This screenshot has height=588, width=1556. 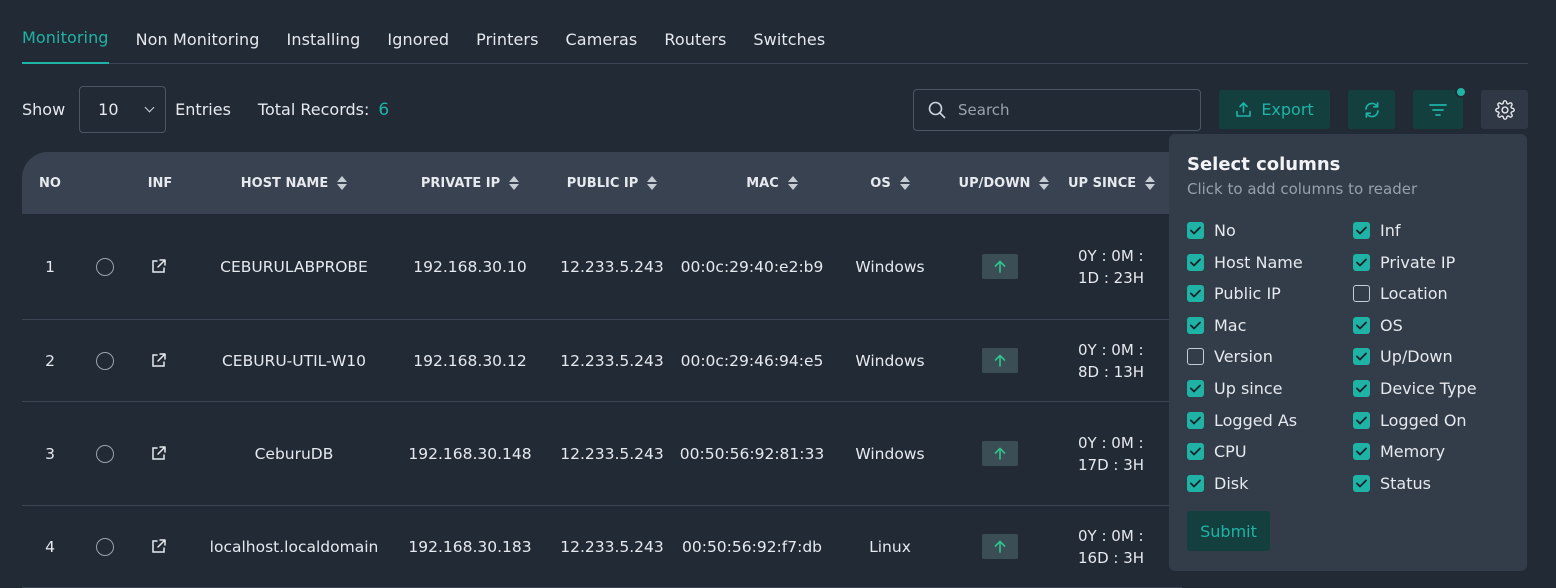 I want to click on col-header-up-down: UP/DOWN, so click(x=1004, y=183).